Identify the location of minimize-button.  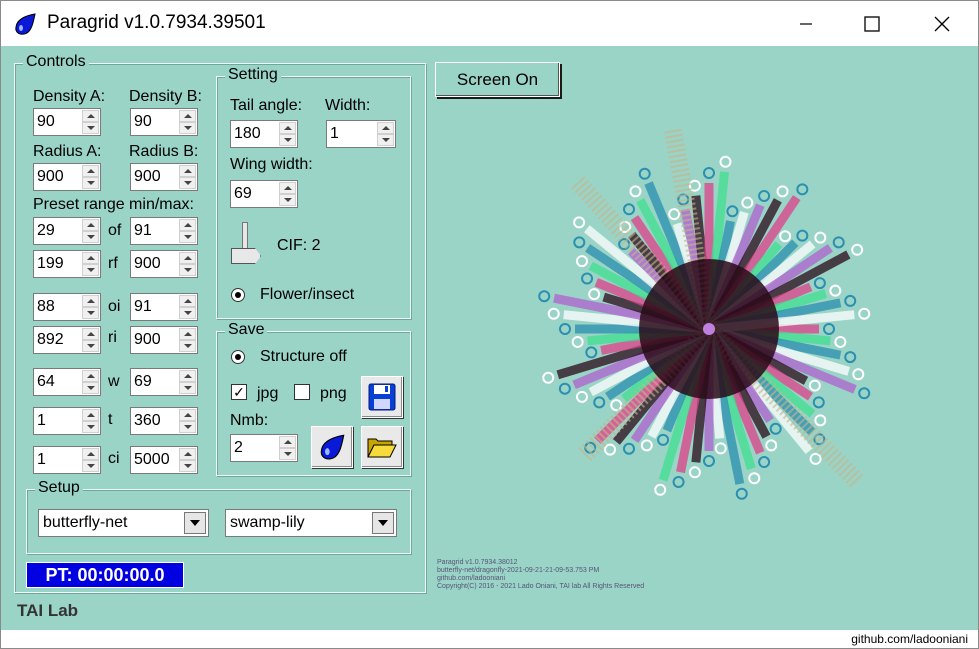
(806, 23).